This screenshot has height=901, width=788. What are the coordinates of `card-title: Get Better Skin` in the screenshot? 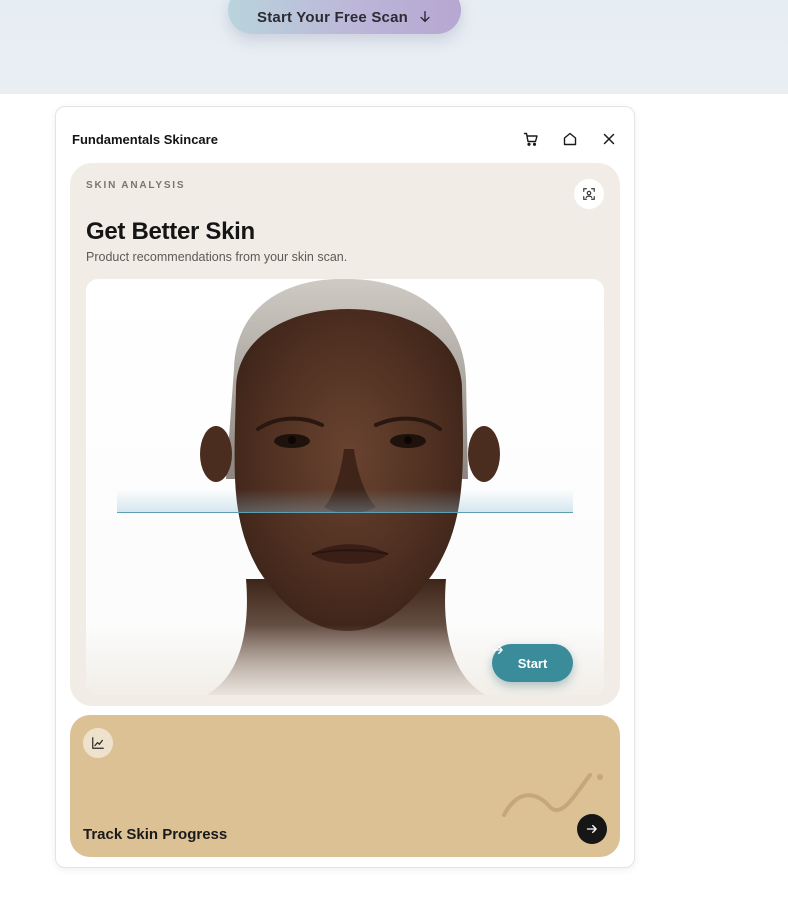 It's located at (170, 231).